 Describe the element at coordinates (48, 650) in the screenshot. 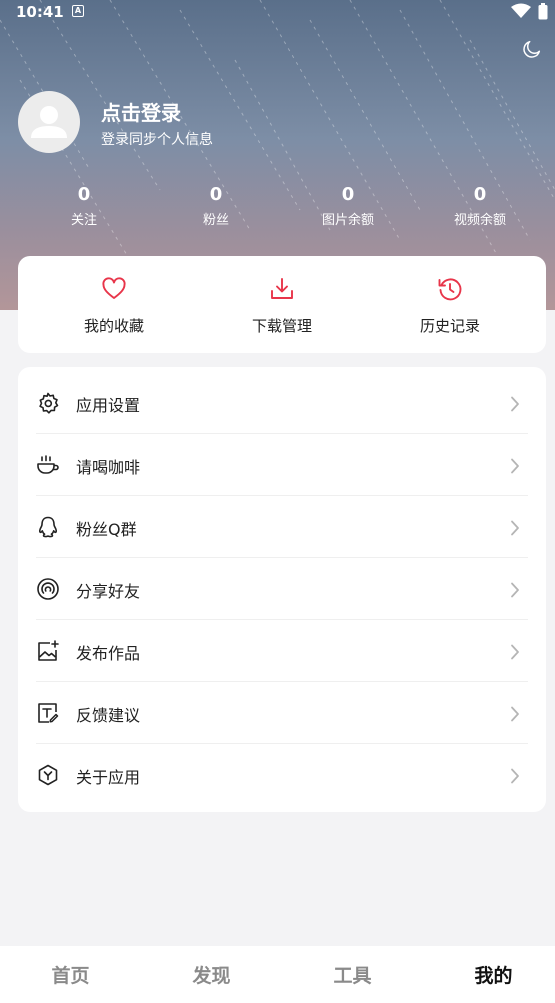

I see `image-add-icon` at that location.